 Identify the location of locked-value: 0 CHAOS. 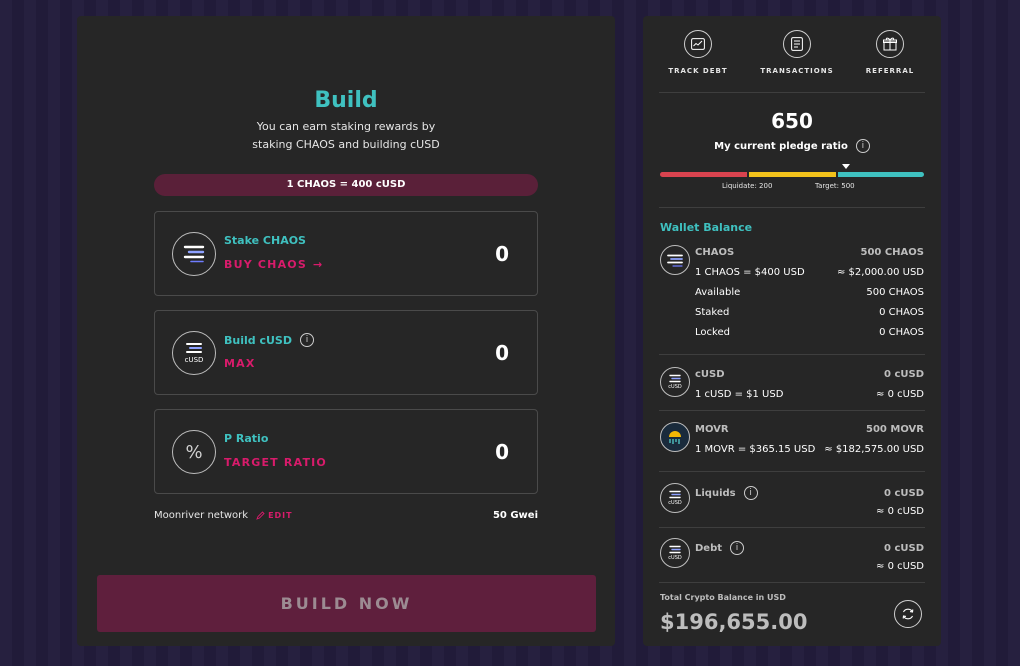
(901, 332).